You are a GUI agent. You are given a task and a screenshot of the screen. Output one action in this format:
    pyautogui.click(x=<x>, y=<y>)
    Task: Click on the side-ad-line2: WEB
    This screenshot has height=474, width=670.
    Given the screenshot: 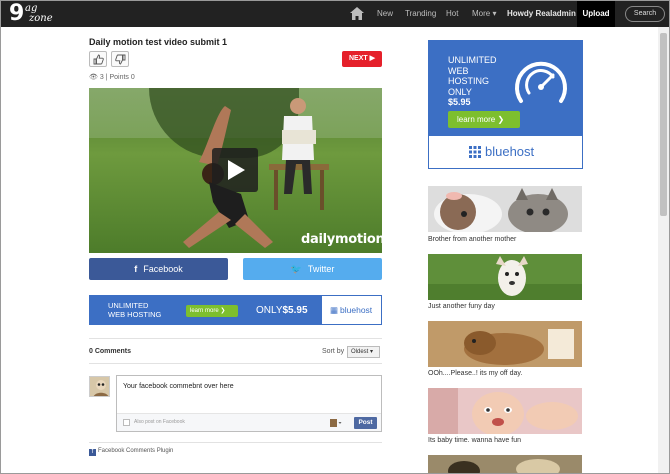 What is the action you would take?
    pyautogui.click(x=458, y=70)
    